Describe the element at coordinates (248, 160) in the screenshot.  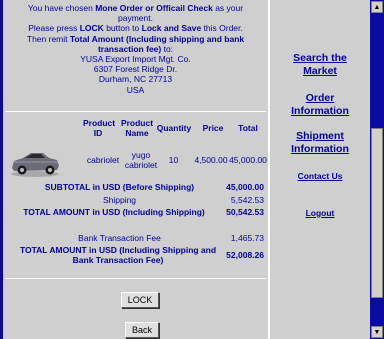
I see `cell-total: 45,000.00` at that location.